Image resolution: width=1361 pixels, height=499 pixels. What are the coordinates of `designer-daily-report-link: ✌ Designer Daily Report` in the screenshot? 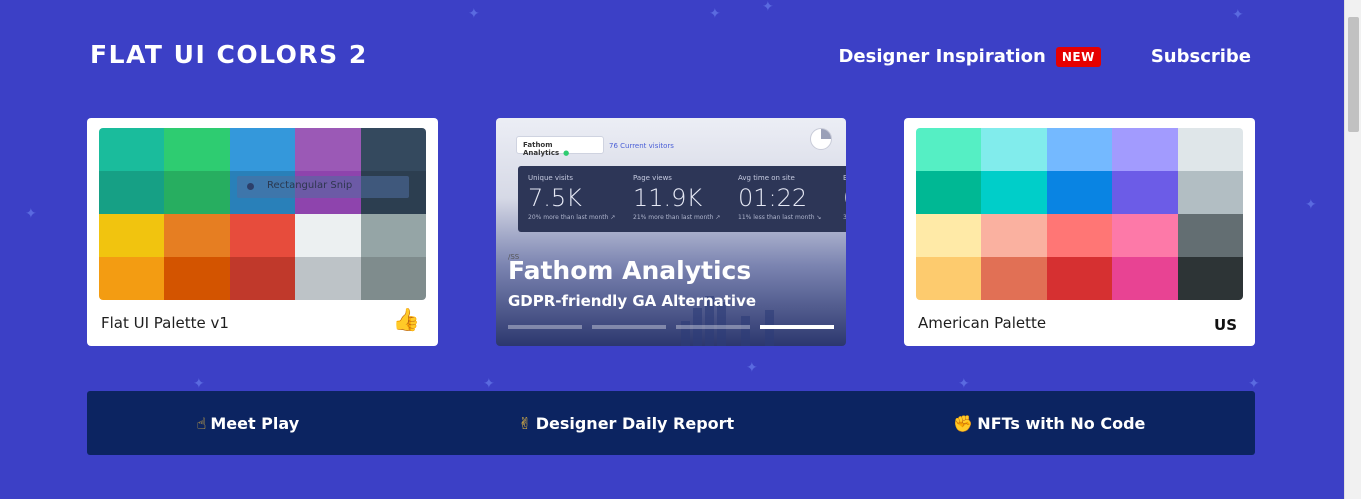 It's located at (626, 423).